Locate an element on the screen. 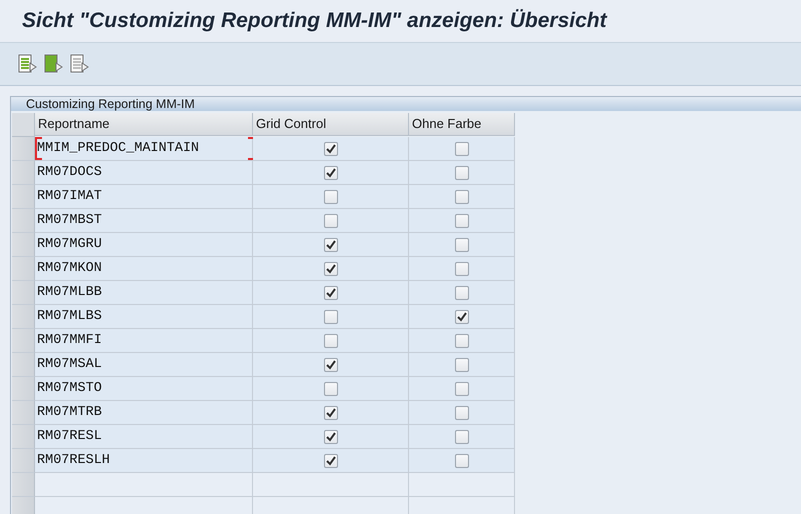  table-cell: RM07MLBS is located at coordinates (144, 317).